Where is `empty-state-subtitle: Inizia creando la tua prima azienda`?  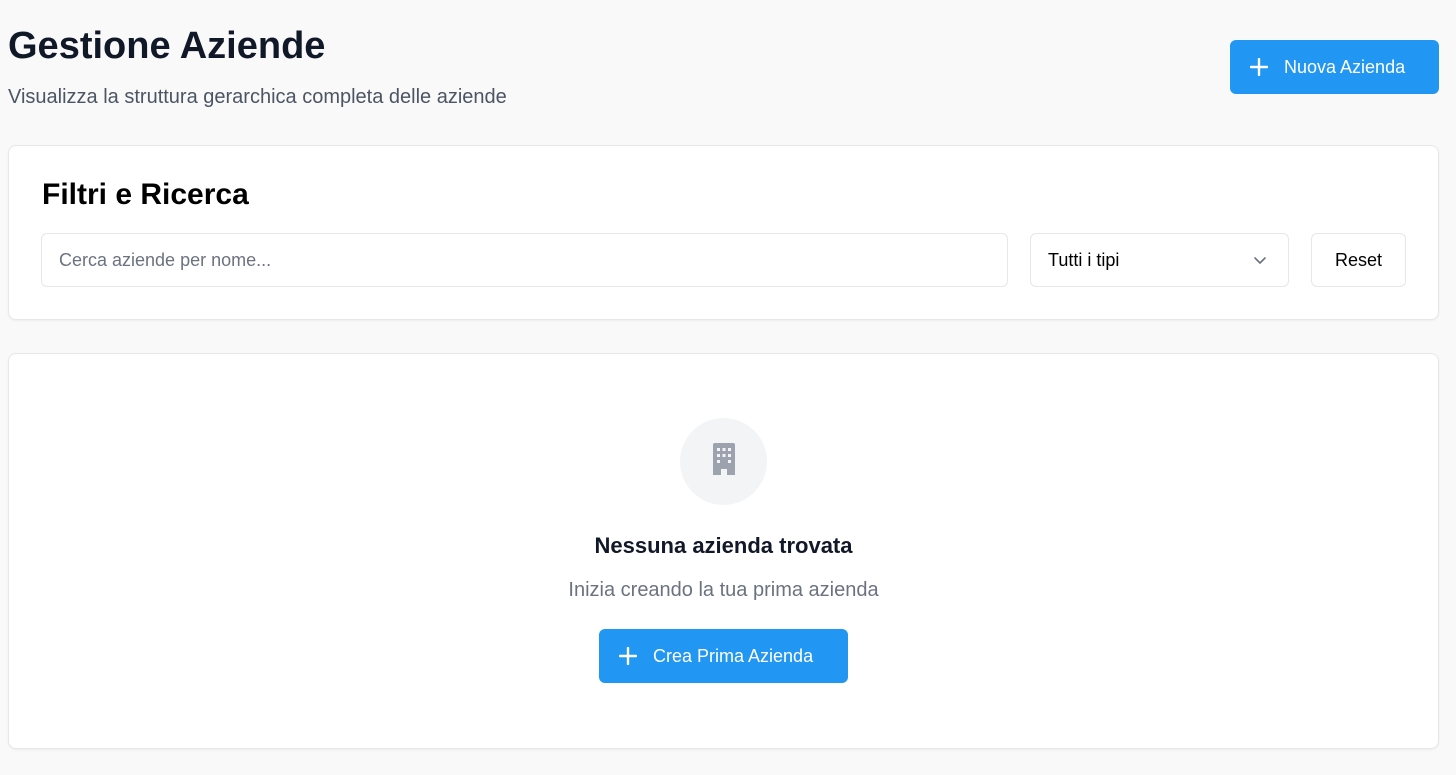 empty-state-subtitle: Inizia creando la tua prima azienda is located at coordinates (723, 590).